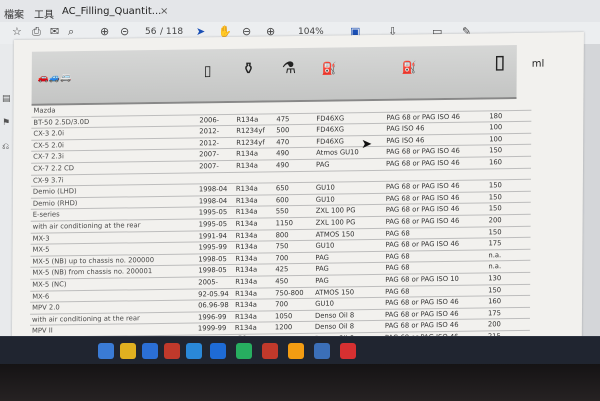  Describe the element at coordinates (54, 191) in the screenshot. I see `table-cell-model: Demio (LHD)` at that location.